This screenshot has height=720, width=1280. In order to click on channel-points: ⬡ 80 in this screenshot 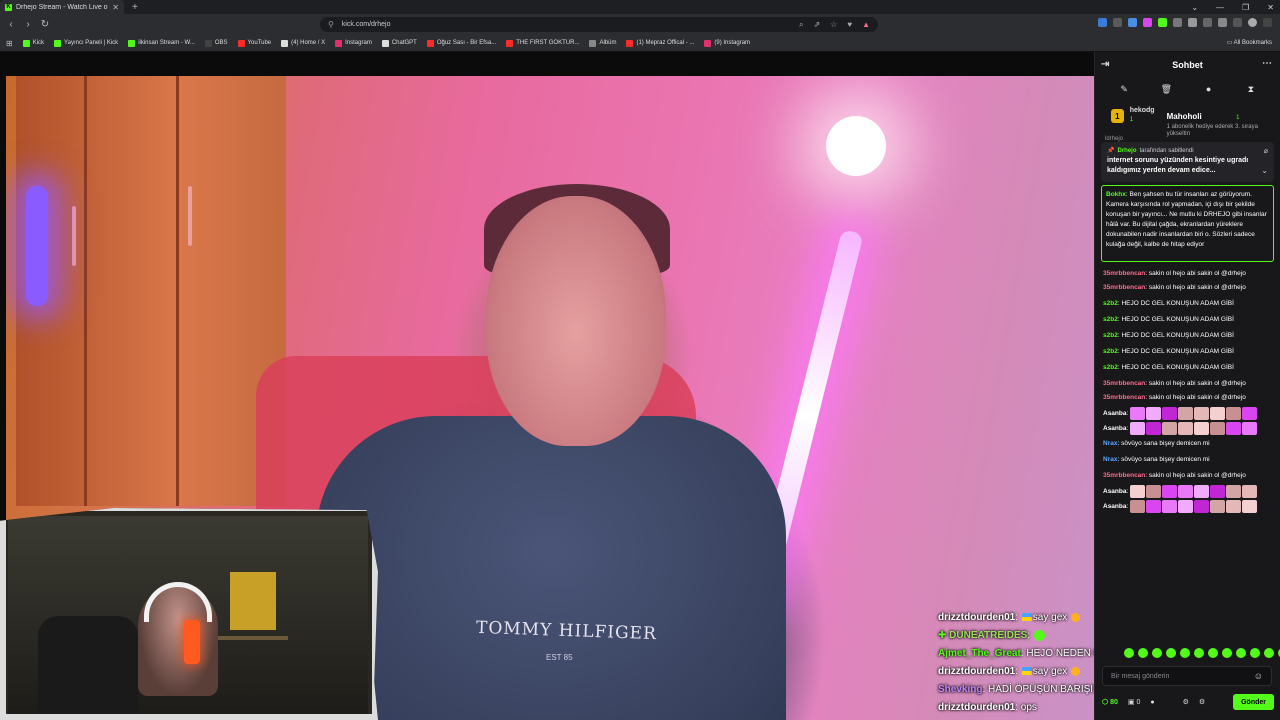, I will do `click(1110, 702)`.